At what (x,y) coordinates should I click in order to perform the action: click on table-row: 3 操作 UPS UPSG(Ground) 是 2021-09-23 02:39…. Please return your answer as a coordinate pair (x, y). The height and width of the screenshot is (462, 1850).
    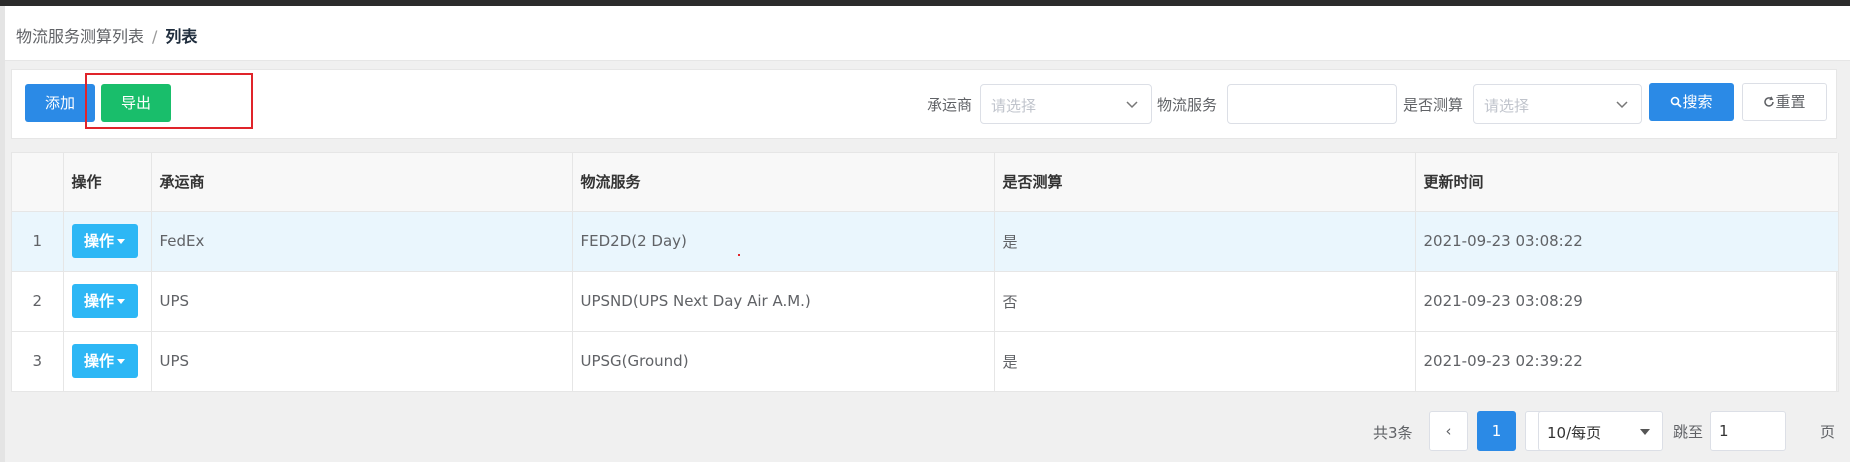
    Looking at the image, I should click on (925, 361).